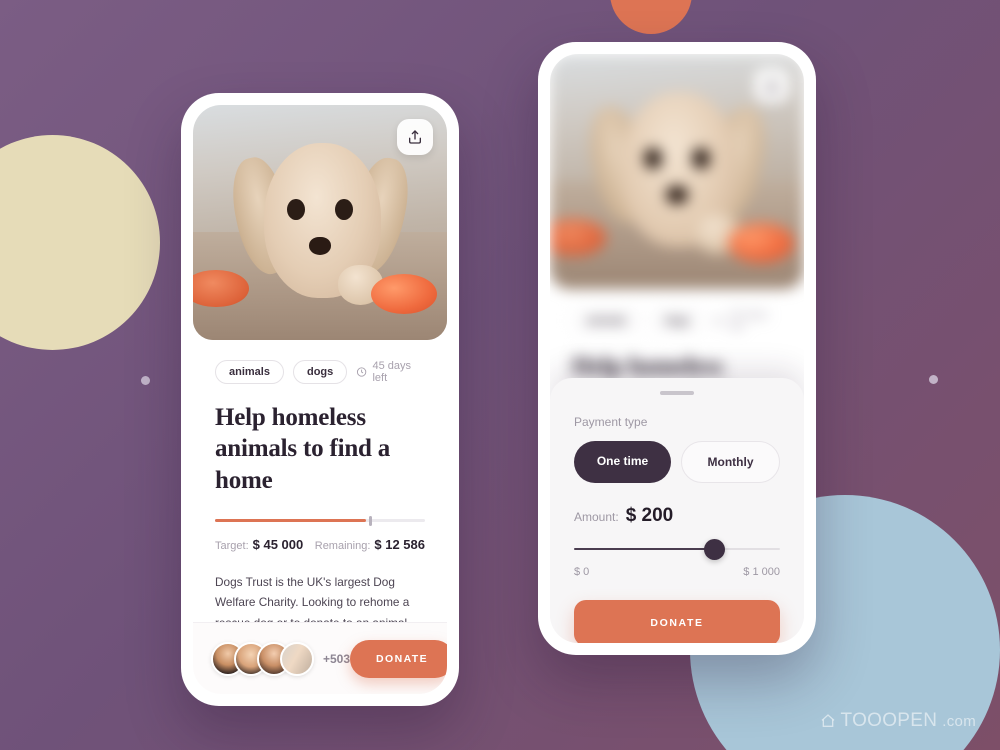 The width and height of the screenshot is (1000, 750). I want to click on slider-thumb, so click(715, 549).